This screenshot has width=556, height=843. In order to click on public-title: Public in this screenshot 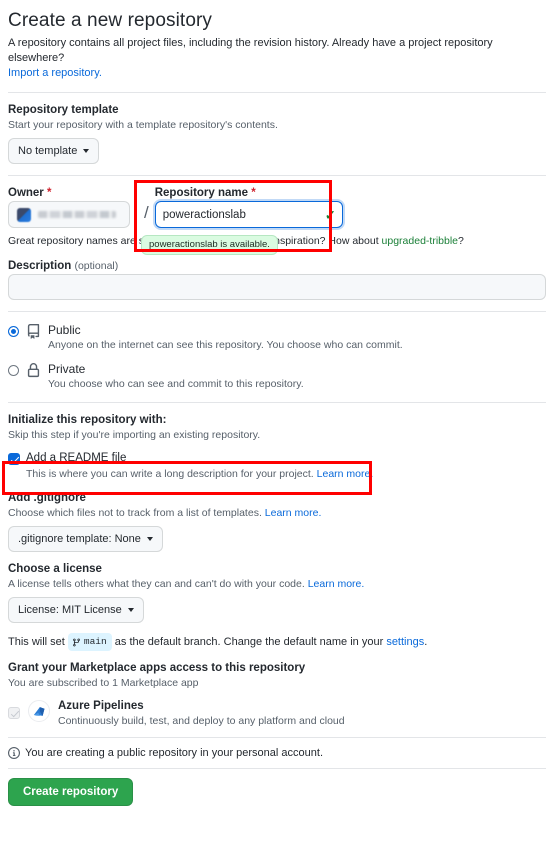, I will do `click(64, 330)`.